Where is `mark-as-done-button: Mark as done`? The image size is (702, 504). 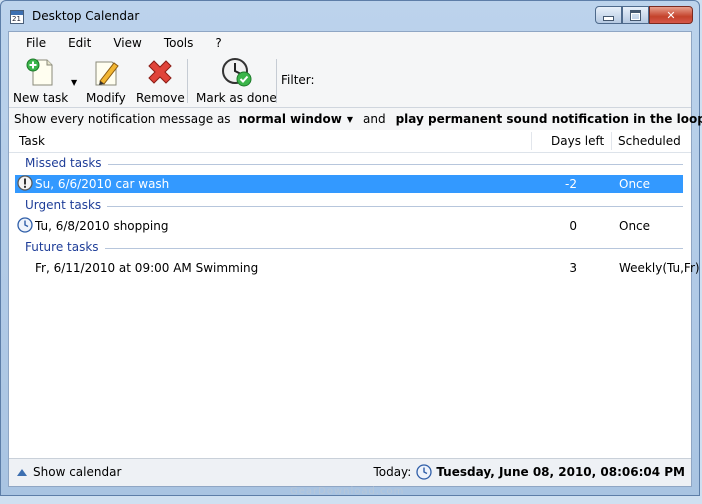
mark-as-done-button: Mark as done is located at coordinates (236, 81).